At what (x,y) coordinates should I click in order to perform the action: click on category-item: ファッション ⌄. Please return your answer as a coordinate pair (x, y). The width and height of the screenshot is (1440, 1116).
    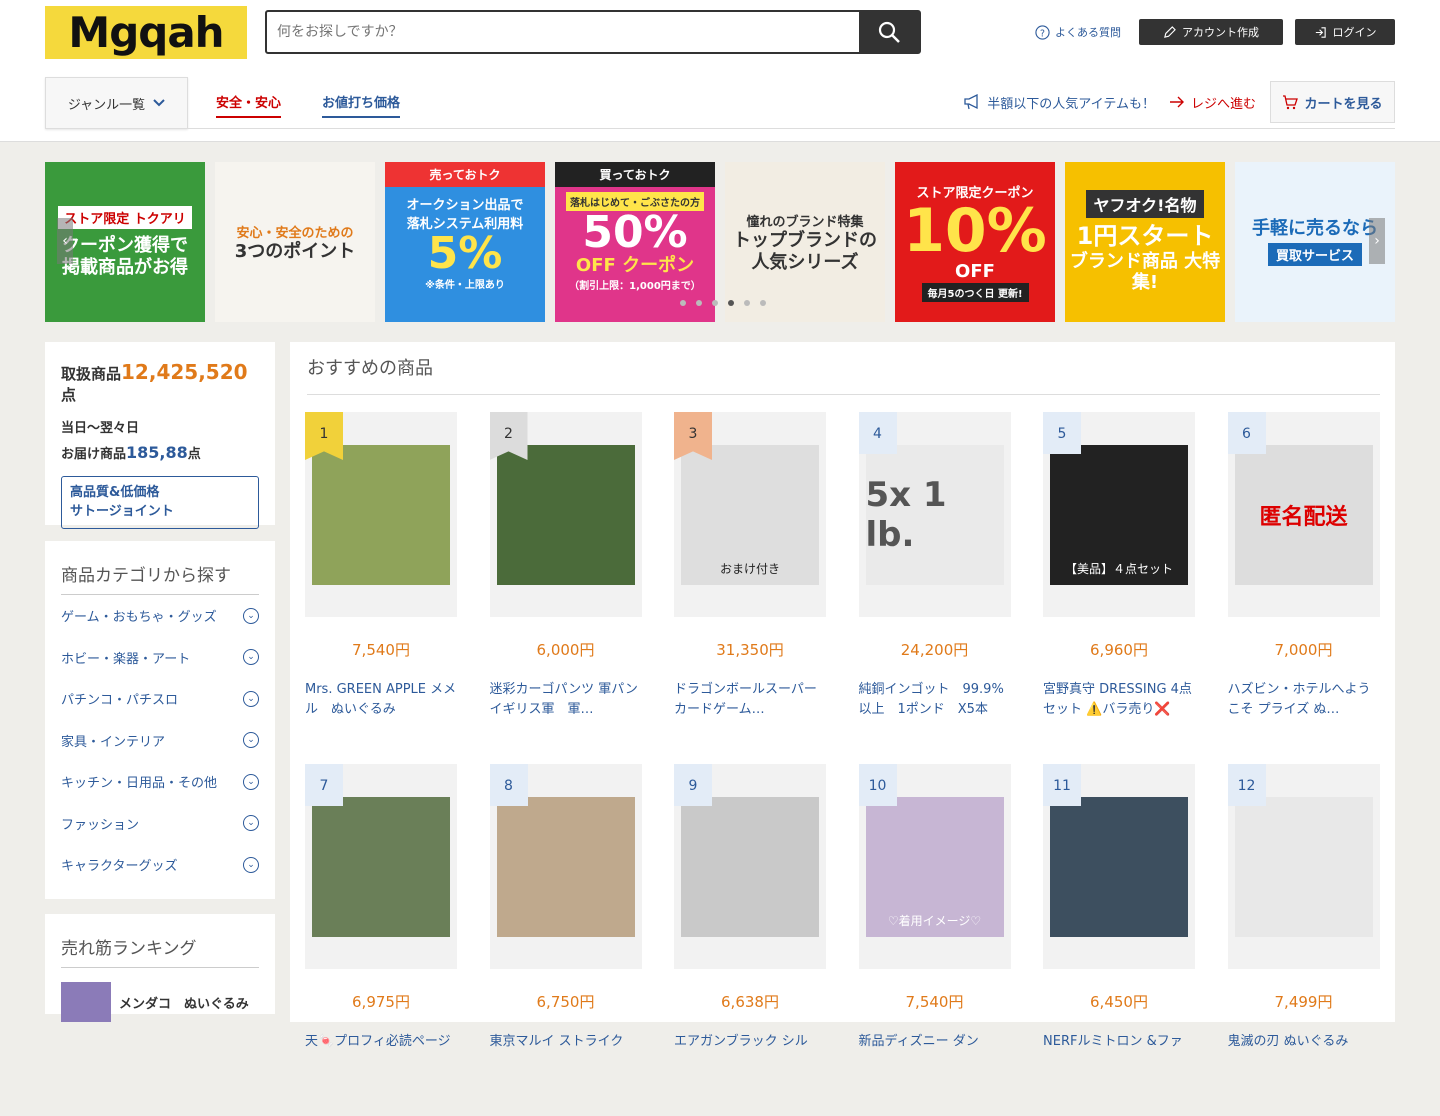
    Looking at the image, I should click on (160, 824).